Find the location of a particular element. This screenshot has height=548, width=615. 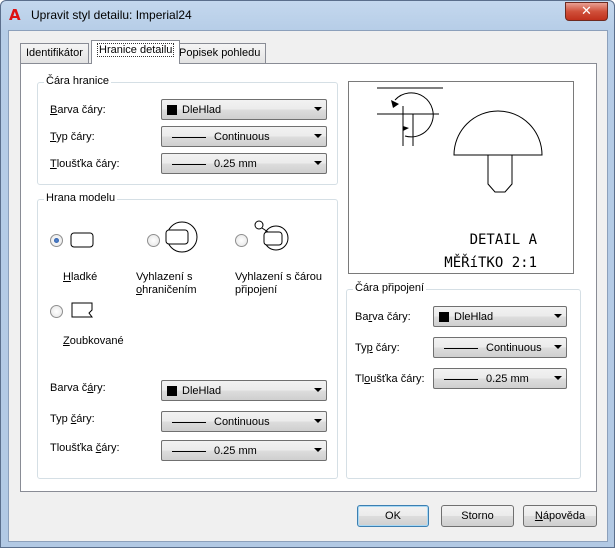

connection-weight-select: 0.25 mm is located at coordinates (500, 378).